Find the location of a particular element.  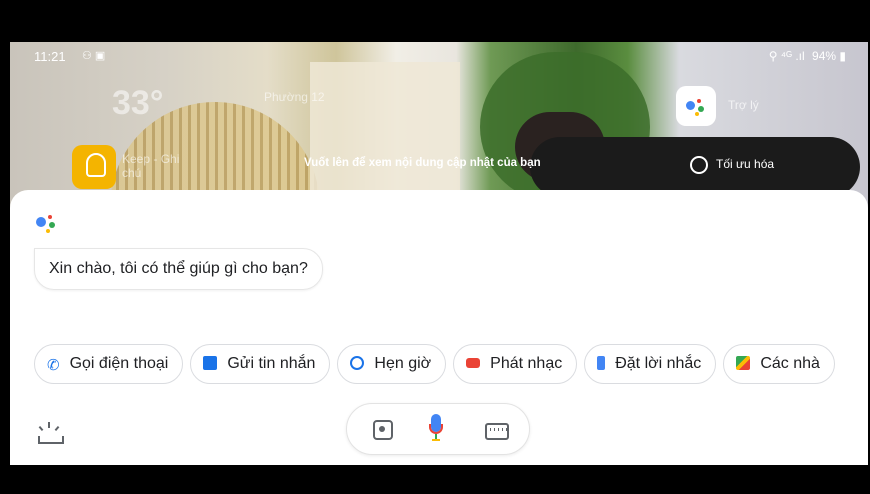

status-time: 11:21 is located at coordinates (50, 56).